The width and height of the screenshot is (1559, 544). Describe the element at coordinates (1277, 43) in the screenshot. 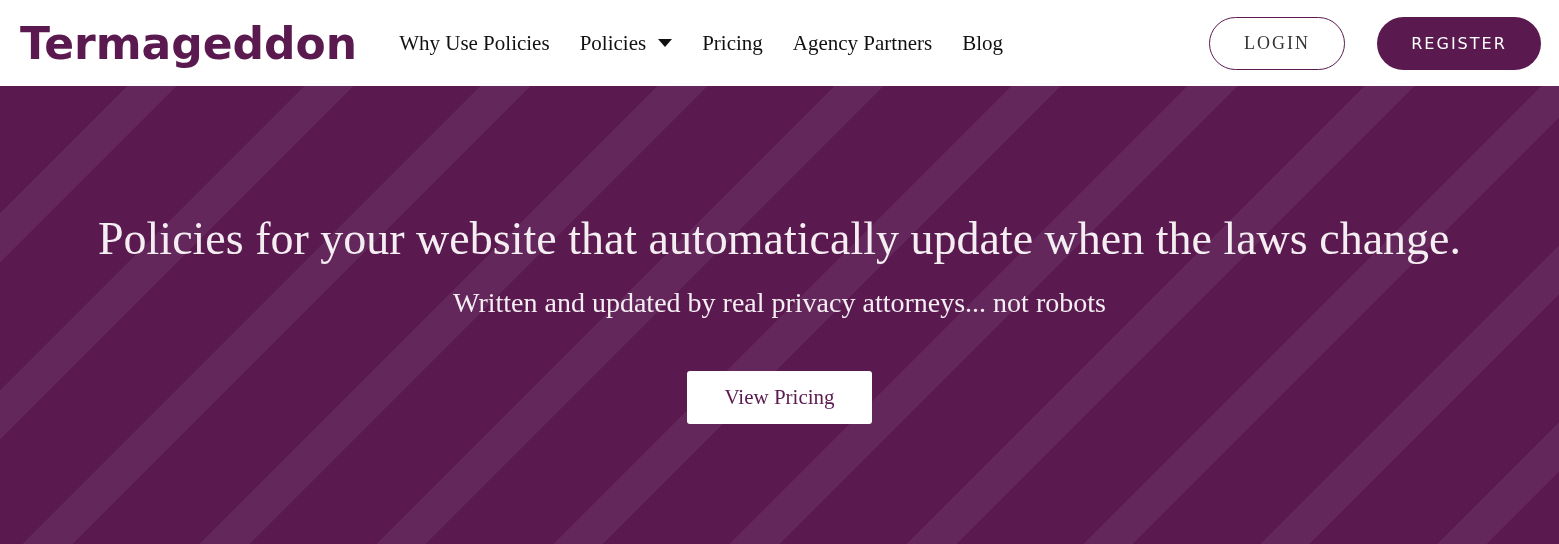

I see `login-button: LOGIN` at that location.